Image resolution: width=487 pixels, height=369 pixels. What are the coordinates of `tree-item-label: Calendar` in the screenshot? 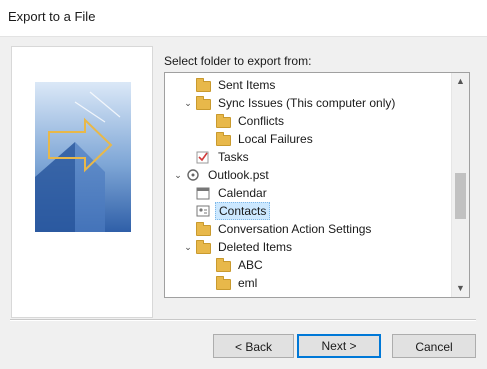 It's located at (242, 193).